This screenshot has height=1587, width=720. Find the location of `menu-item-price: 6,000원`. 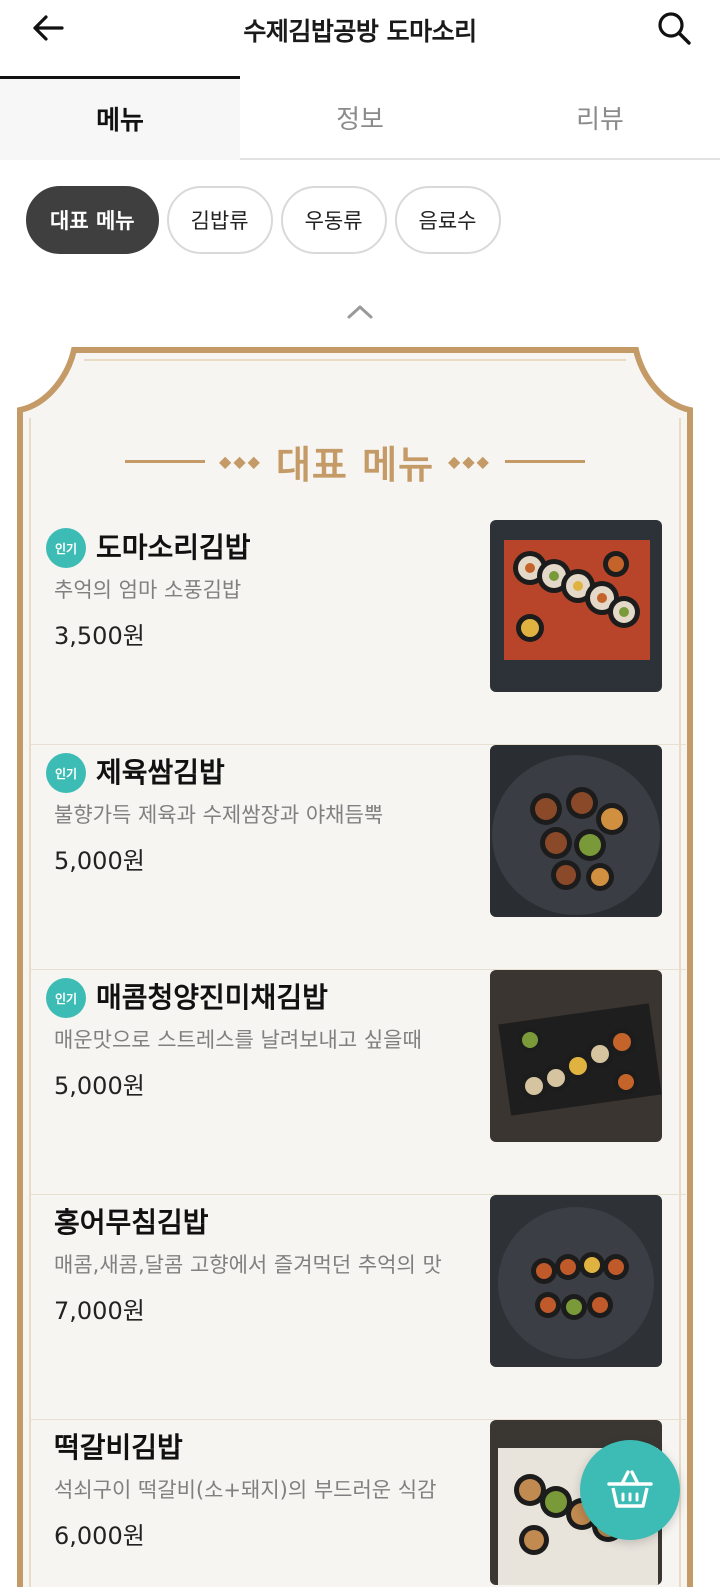

menu-item-price: 6,000원 is located at coordinates (99, 1536).